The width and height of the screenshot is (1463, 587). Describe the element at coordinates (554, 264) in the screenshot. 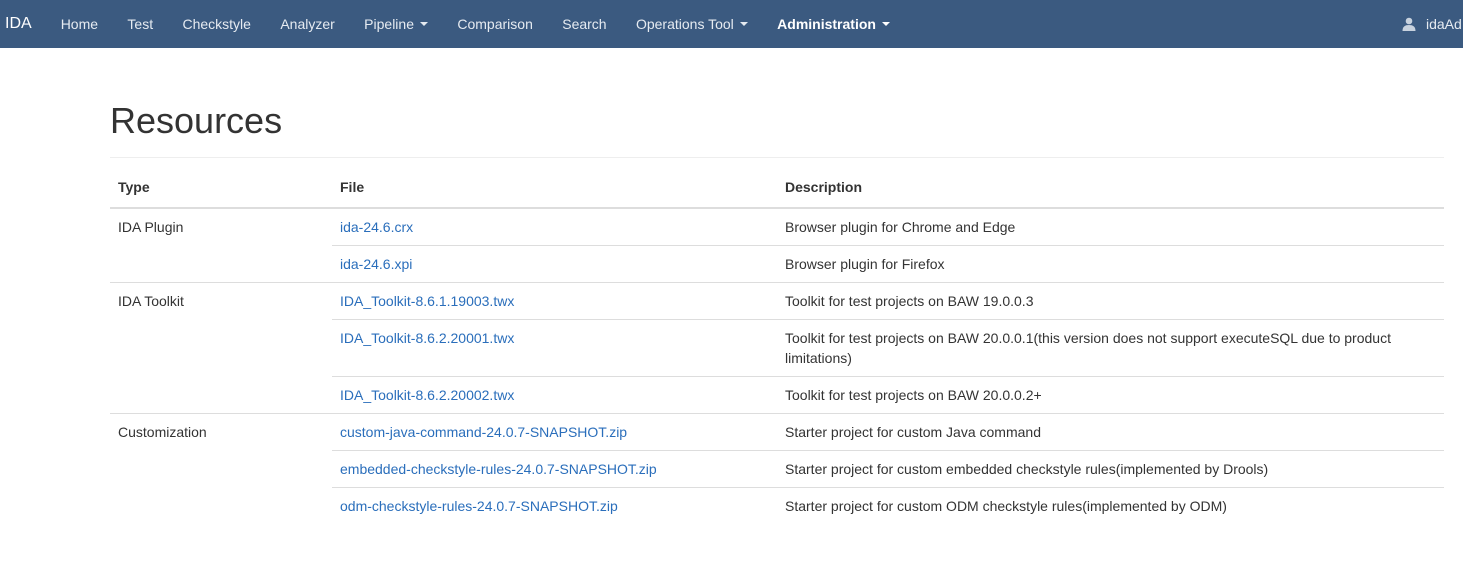

I see `cell-file: ida-24.6.xpi` at that location.